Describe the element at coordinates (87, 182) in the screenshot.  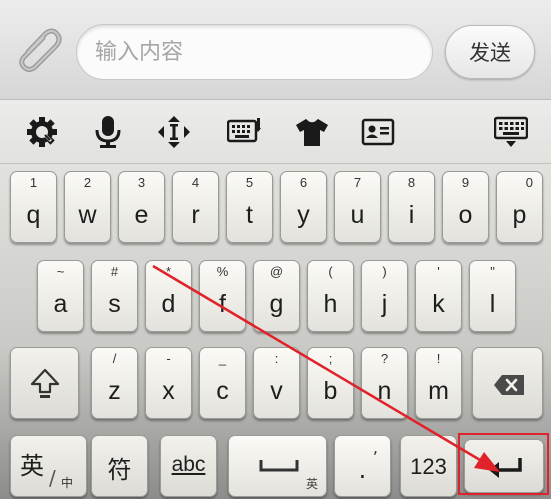
I see `key-sub-label: 2` at that location.